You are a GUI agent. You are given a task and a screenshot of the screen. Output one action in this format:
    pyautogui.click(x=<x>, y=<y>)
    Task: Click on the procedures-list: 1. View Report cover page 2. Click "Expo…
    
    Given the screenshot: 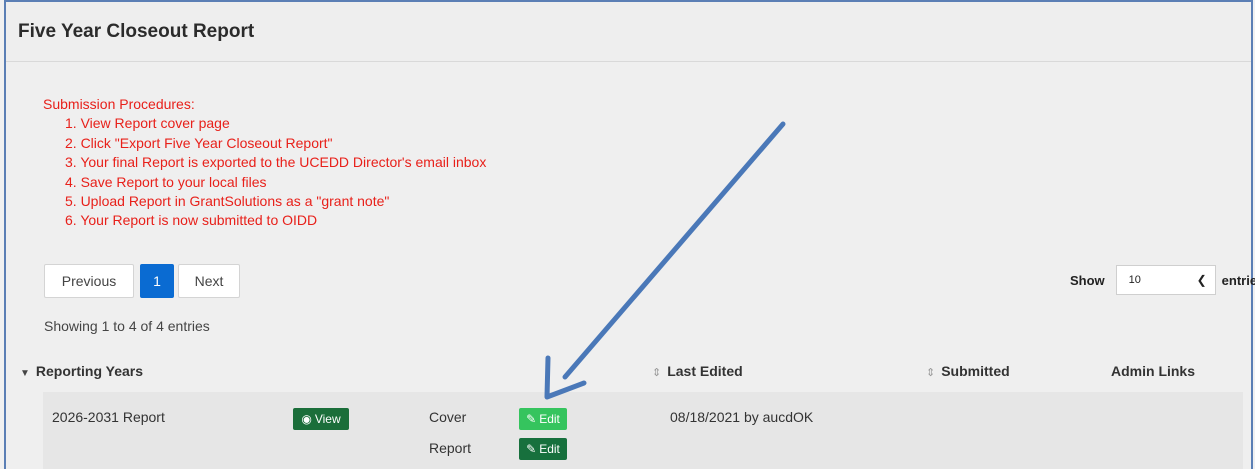 What is the action you would take?
    pyautogui.click(x=264, y=172)
    